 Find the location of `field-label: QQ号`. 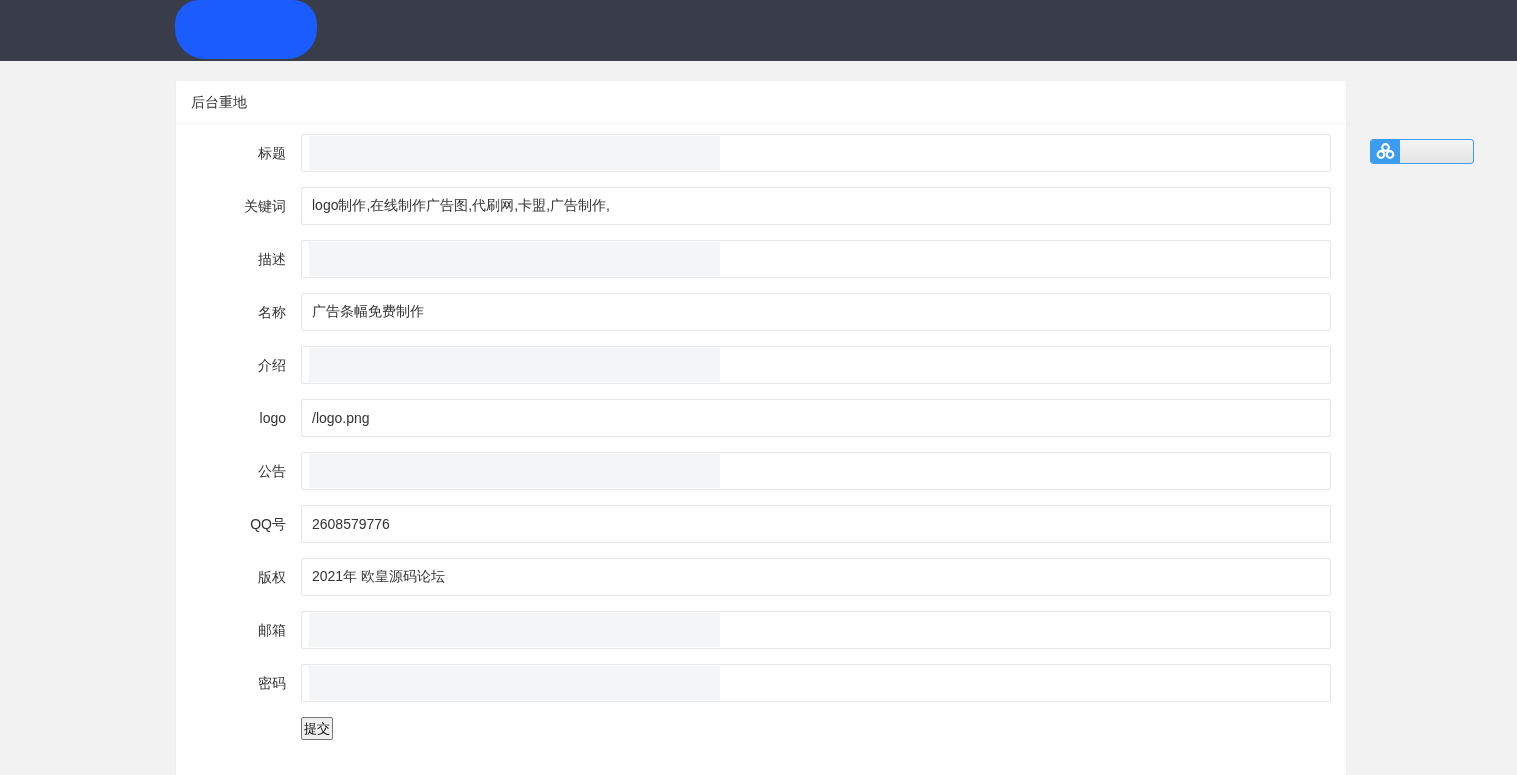

field-label: QQ号 is located at coordinates (268, 523).